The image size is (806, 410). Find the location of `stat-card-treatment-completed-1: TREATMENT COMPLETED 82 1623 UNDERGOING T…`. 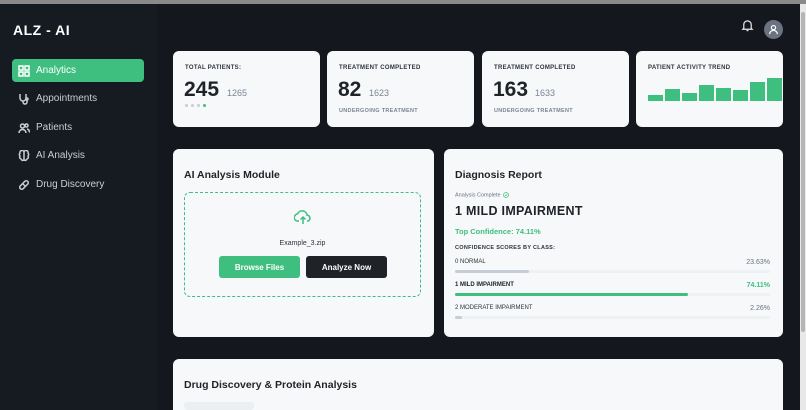

stat-card-treatment-completed-1: TREATMENT COMPLETED 82 1623 UNDERGOING T… is located at coordinates (400, 89).